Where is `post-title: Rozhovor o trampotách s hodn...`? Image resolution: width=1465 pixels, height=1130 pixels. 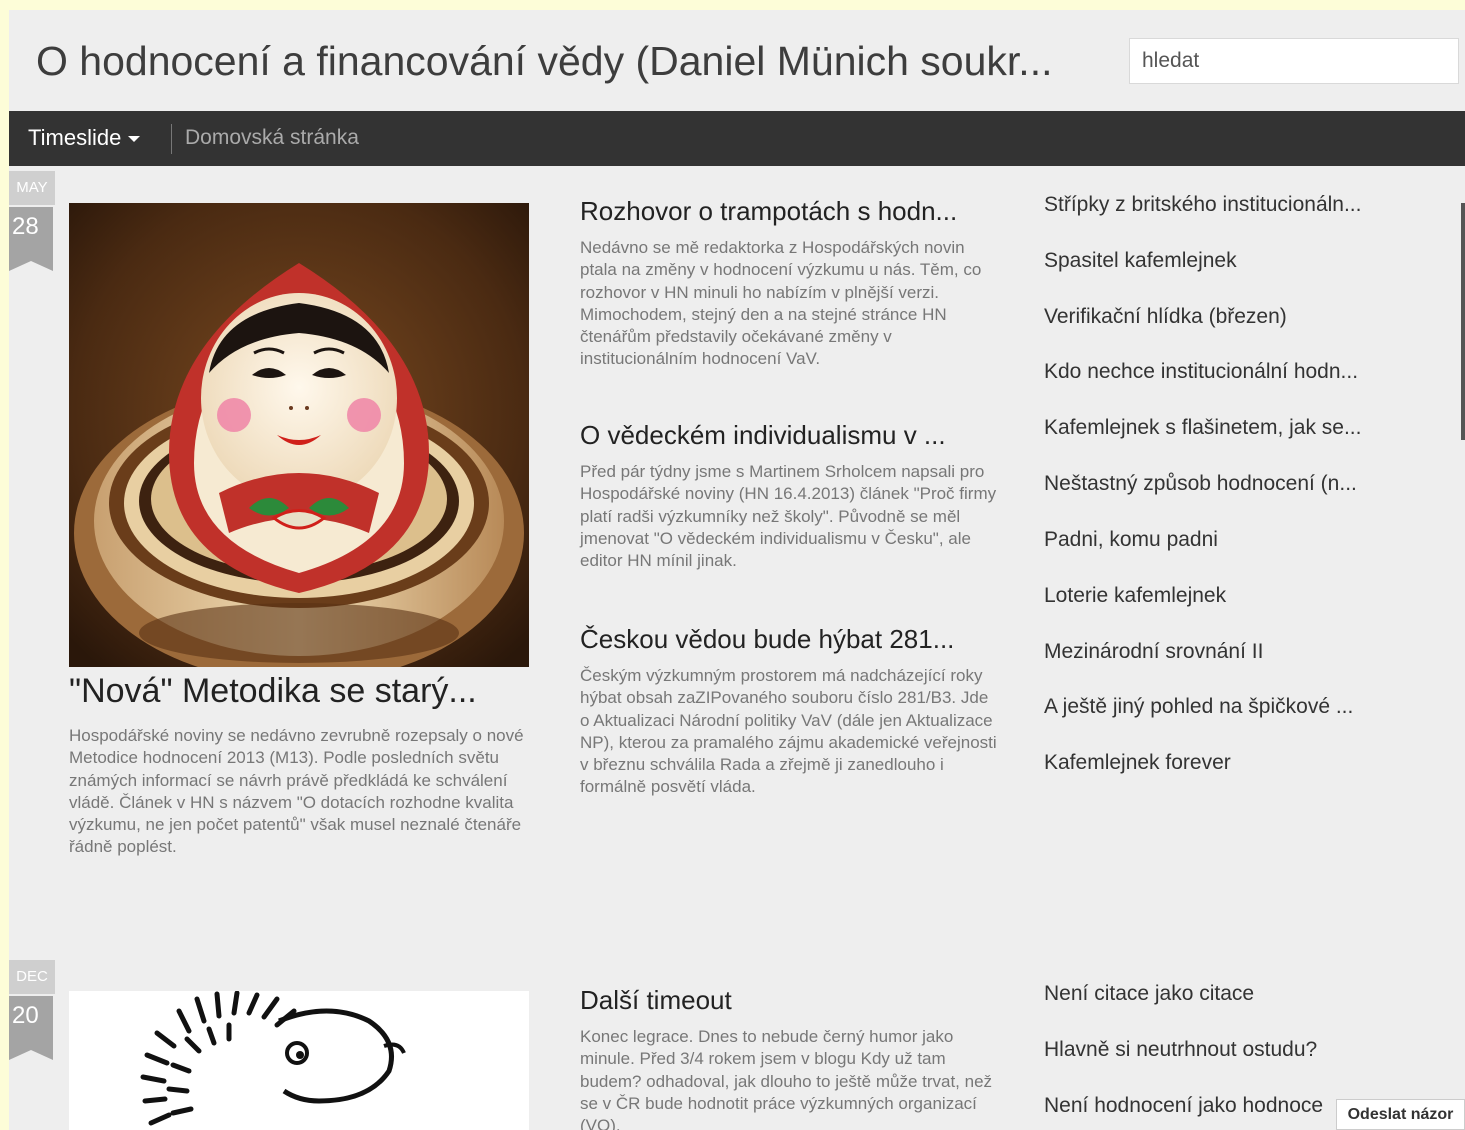 post-title: Rozhovor o trampotách s hodn... is located at coordinates (785, 211).